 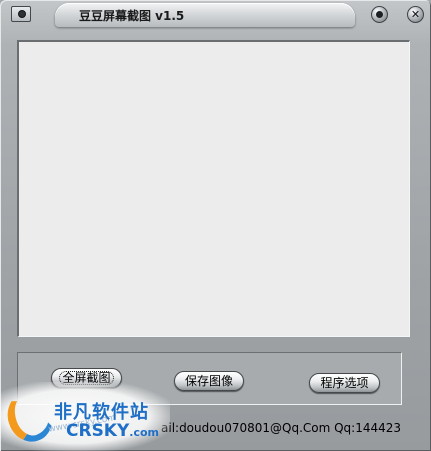 I want to click on close-icon: ✕, so click(x=415, y=14).